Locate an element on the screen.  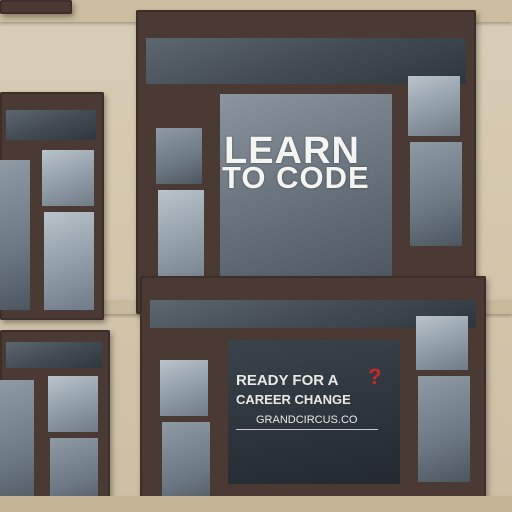
question-mark-icon: ? is located at coordinates (375, 376).